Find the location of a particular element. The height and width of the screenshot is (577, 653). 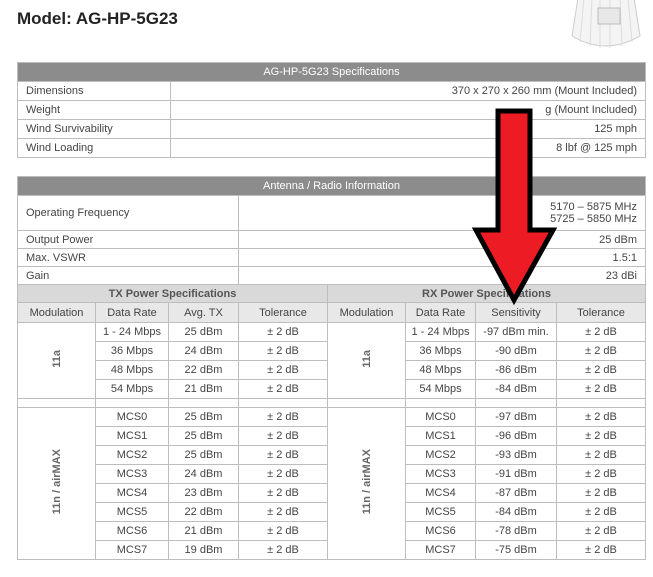

red-arrow-annotation is located at coordinates (514, 207).